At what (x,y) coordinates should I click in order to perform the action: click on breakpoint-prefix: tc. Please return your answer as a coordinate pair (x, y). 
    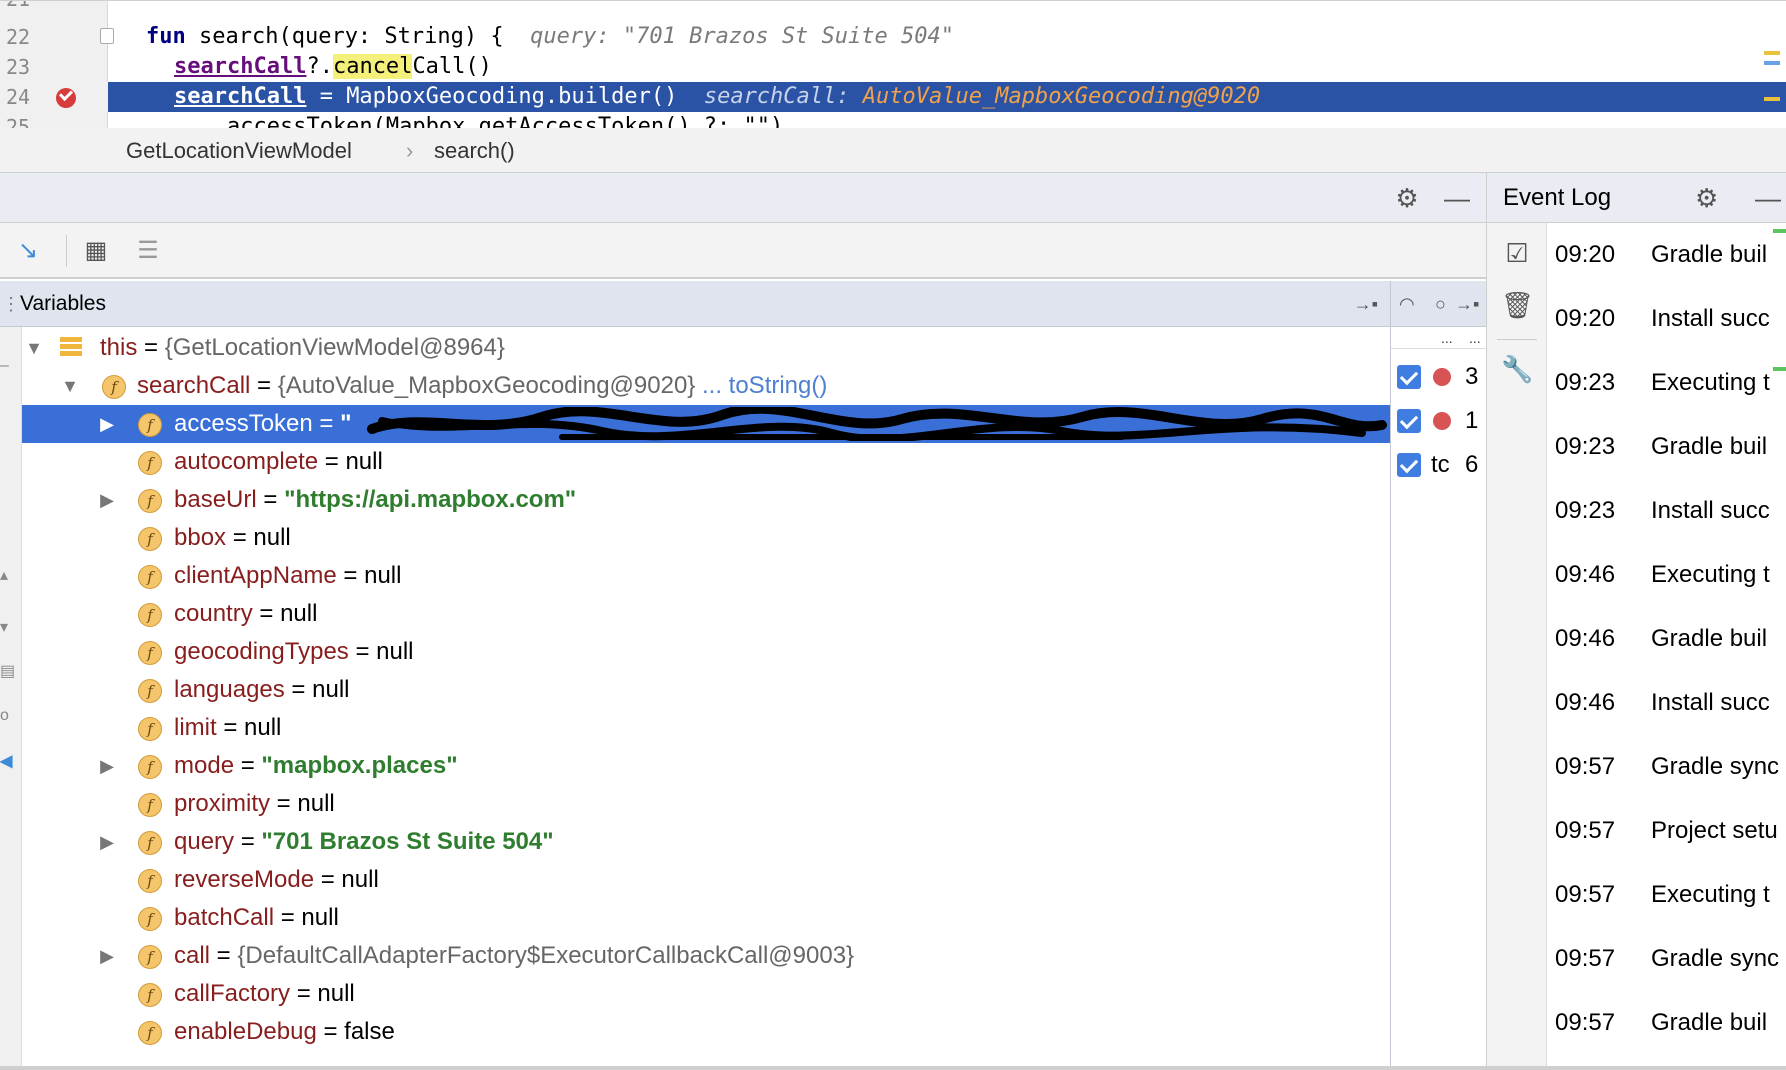
    Looking at the image, I should click on (1440, 464).